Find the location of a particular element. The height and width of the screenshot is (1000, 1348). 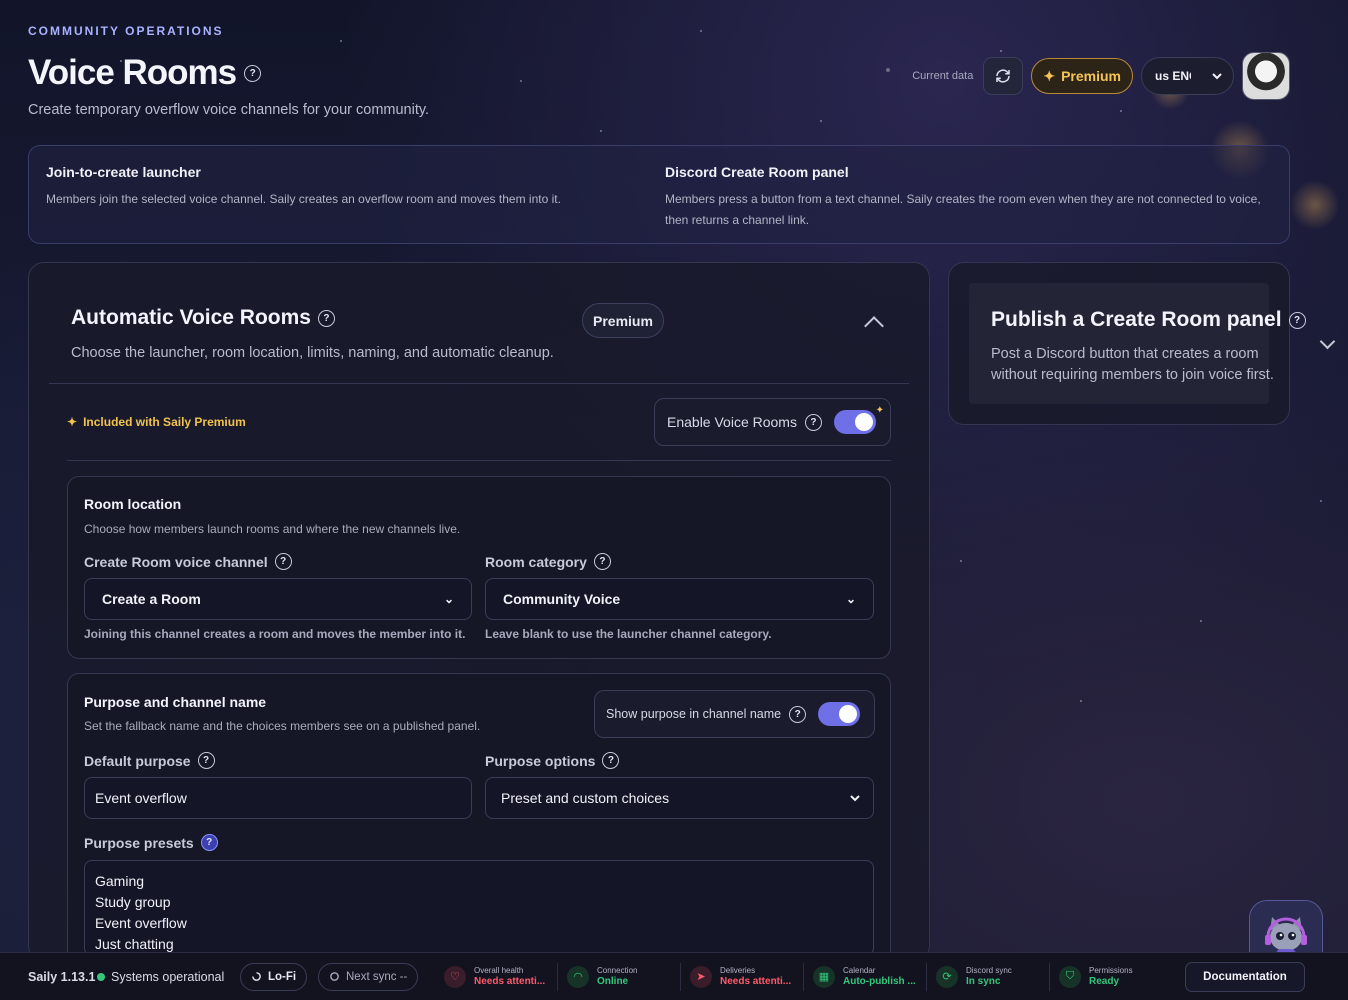

page-title-text: Voice Rooms is located at coordinates (132, 72).